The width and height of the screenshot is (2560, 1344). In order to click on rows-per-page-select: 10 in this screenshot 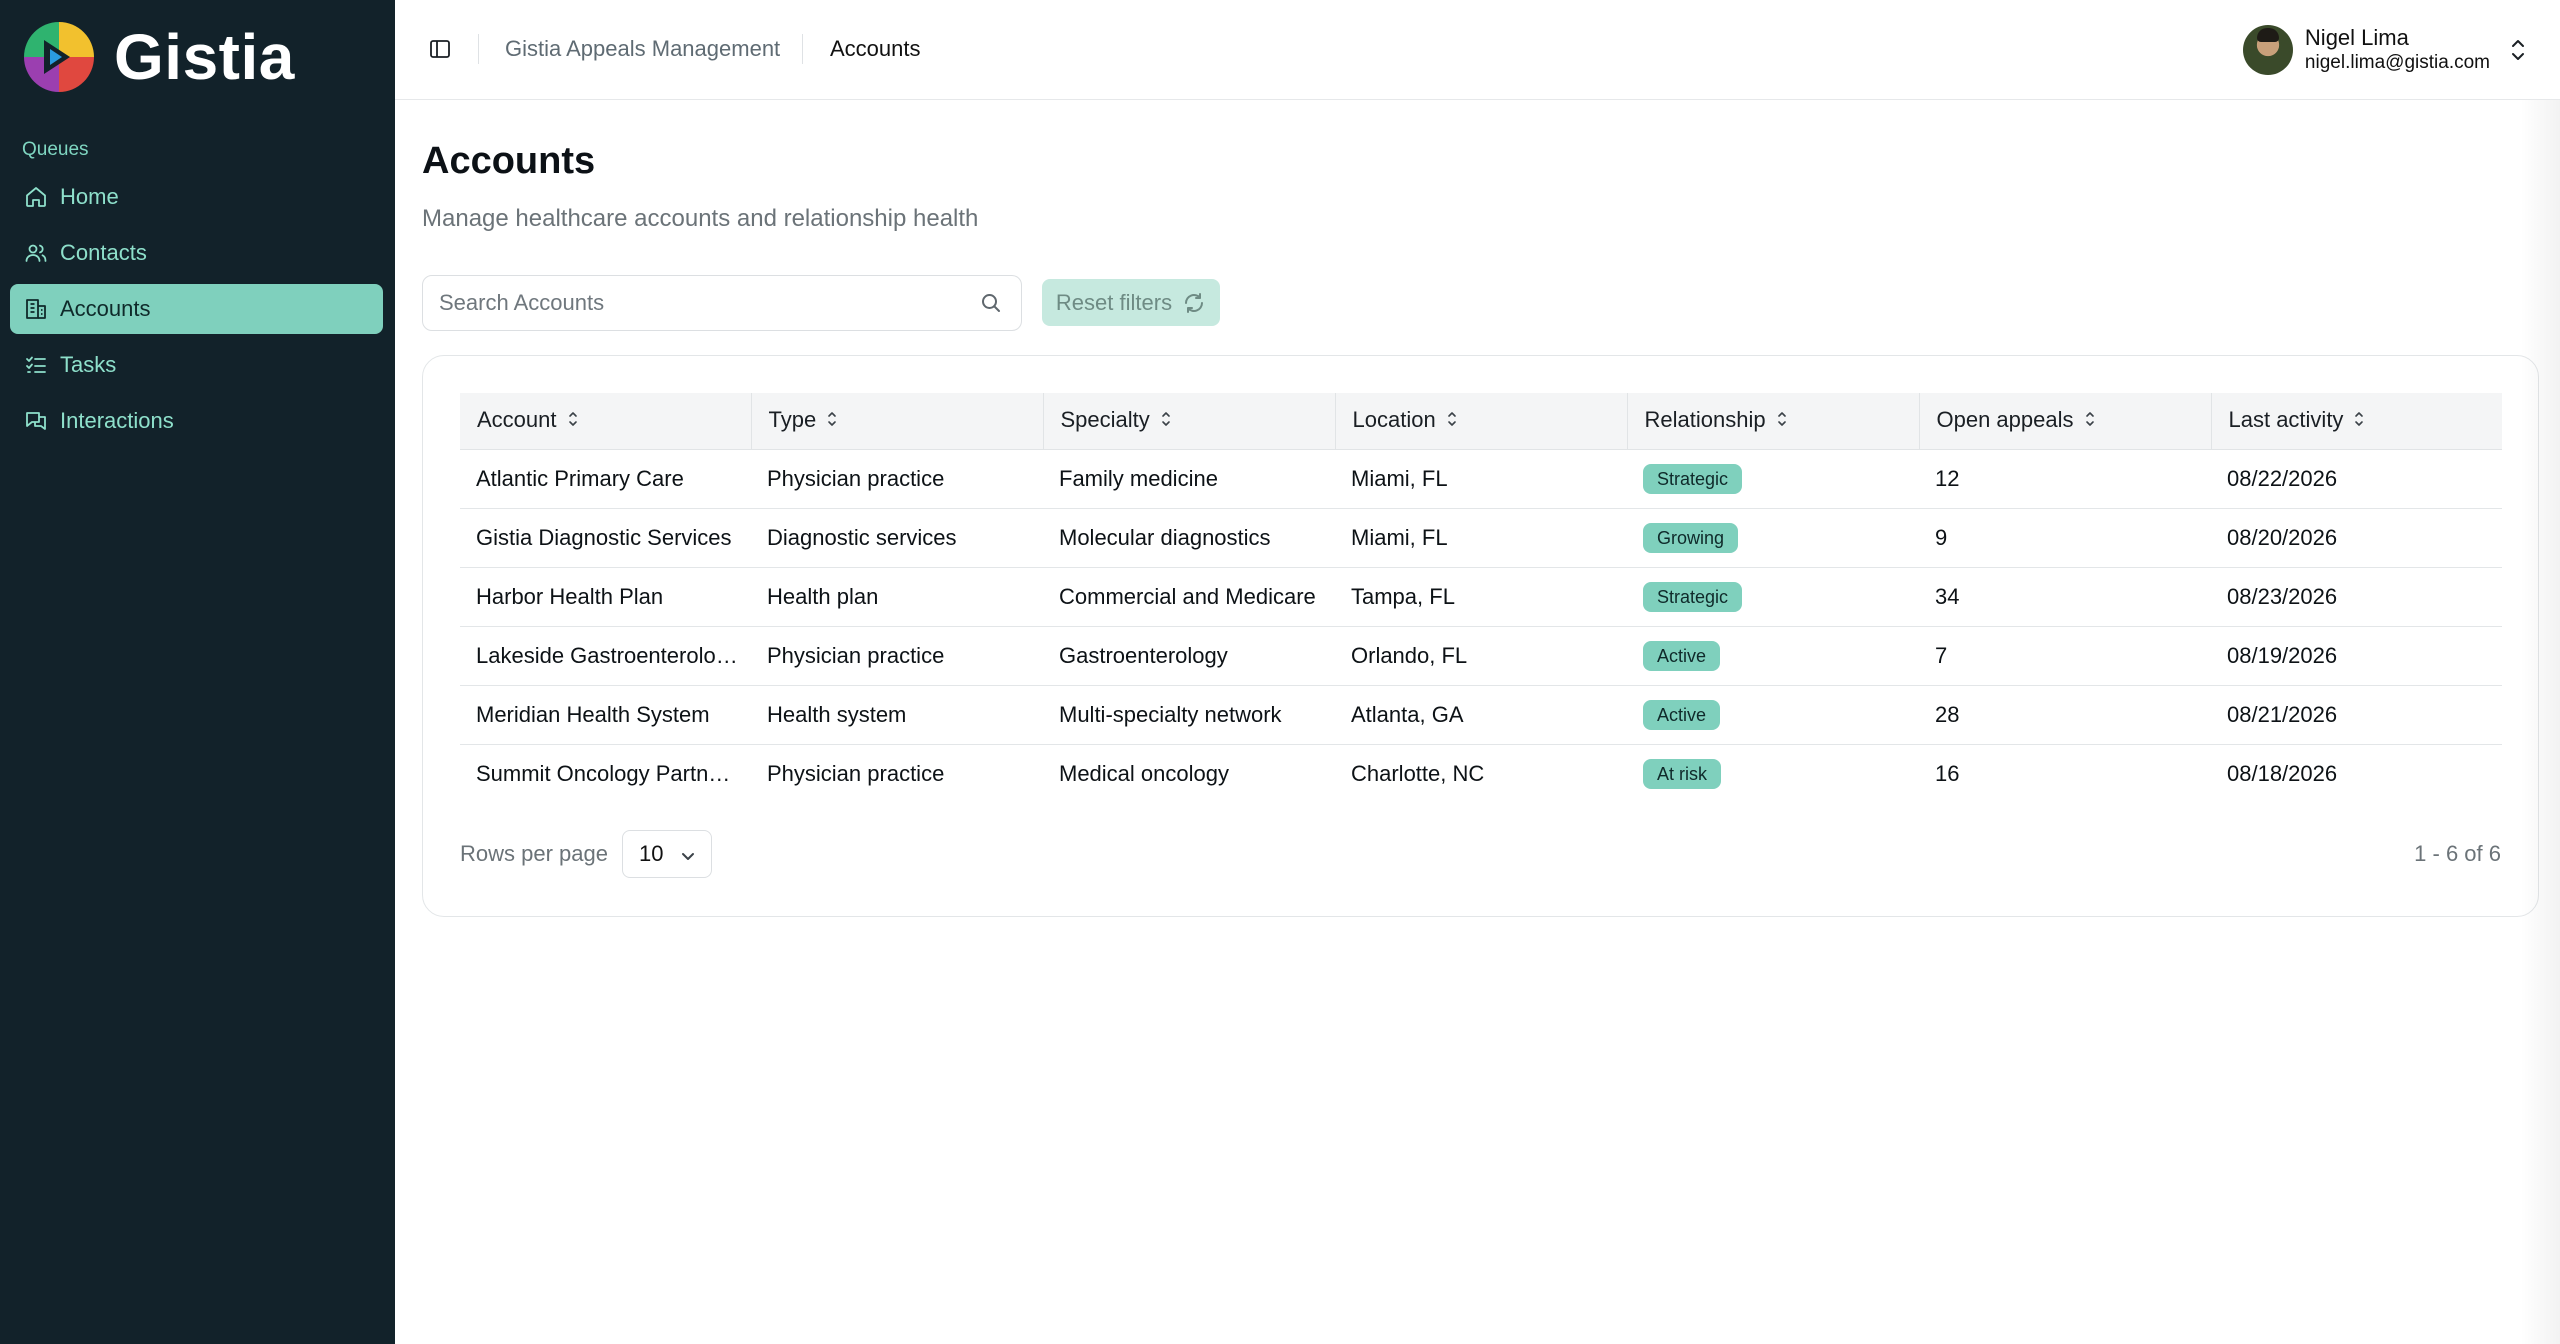, I will do `click(667, 854)`.